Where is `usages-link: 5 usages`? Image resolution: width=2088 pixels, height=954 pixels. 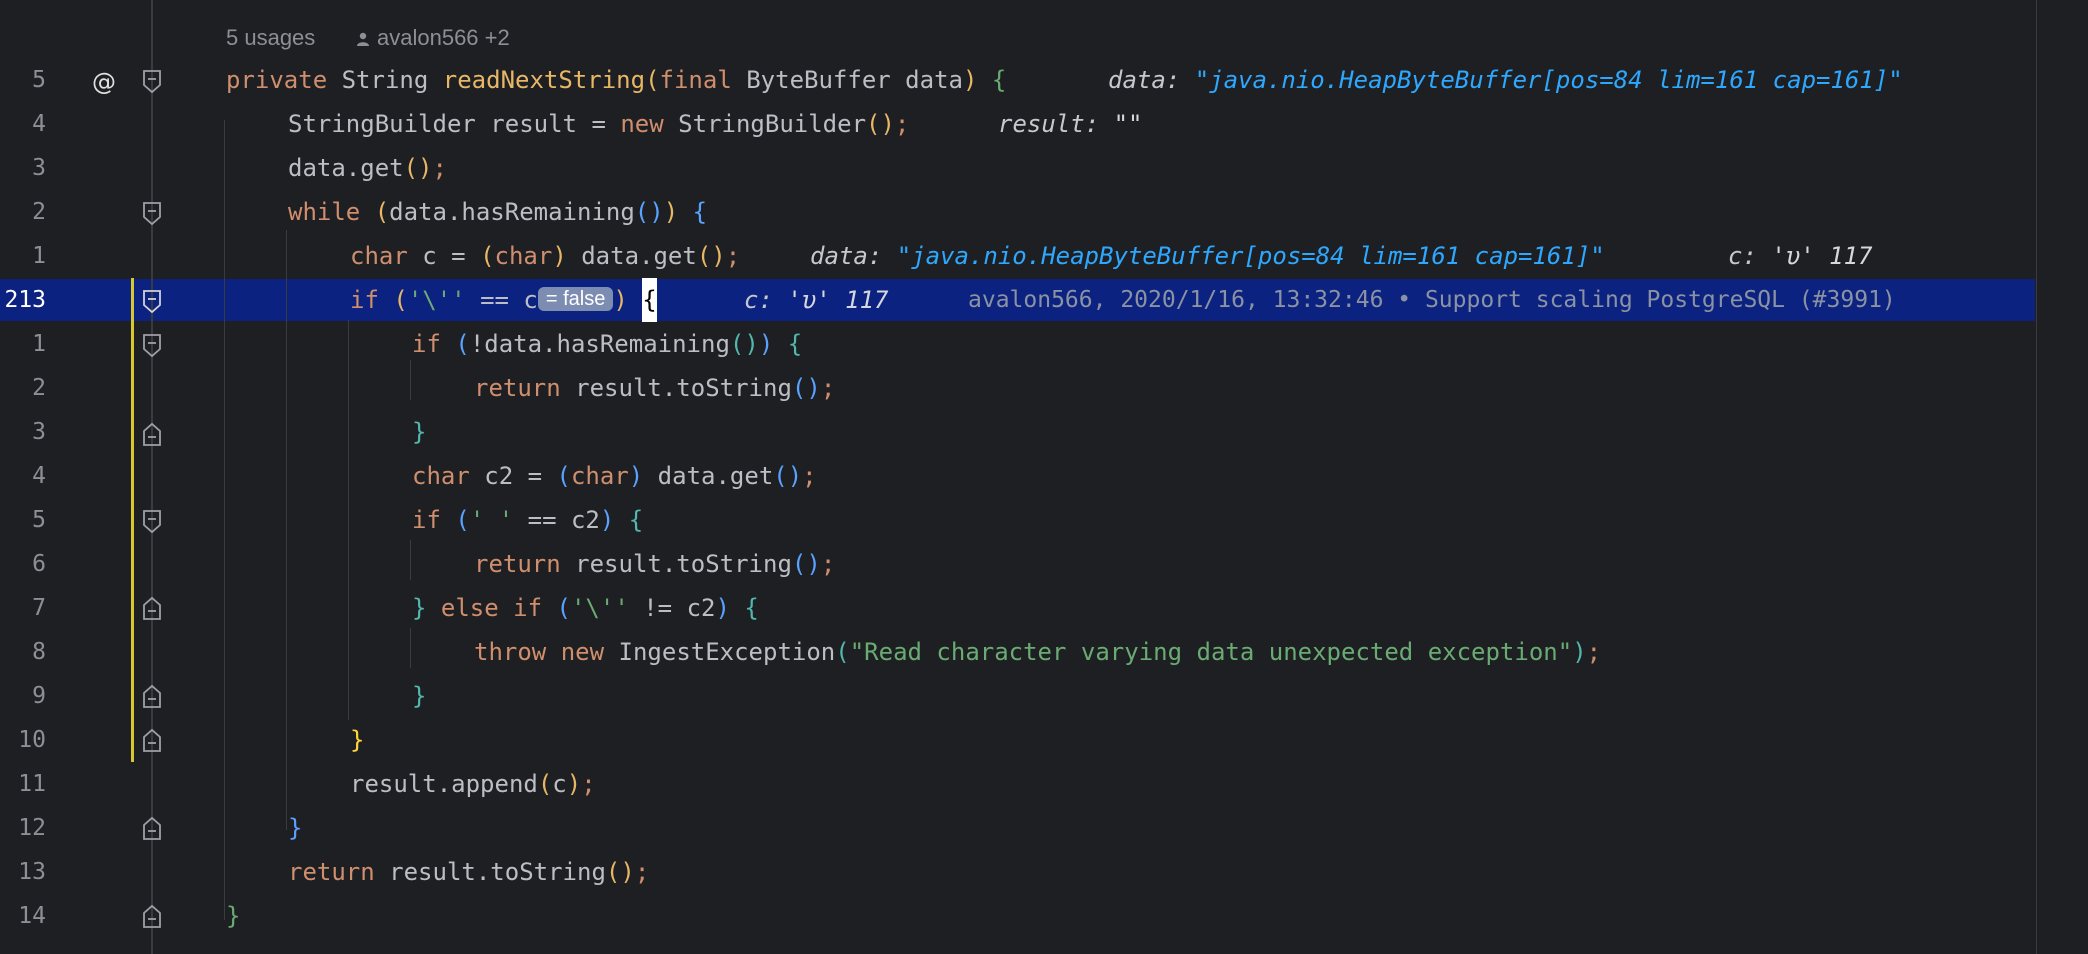
usages-link: 5 usages is located at coordinates (270, 38).